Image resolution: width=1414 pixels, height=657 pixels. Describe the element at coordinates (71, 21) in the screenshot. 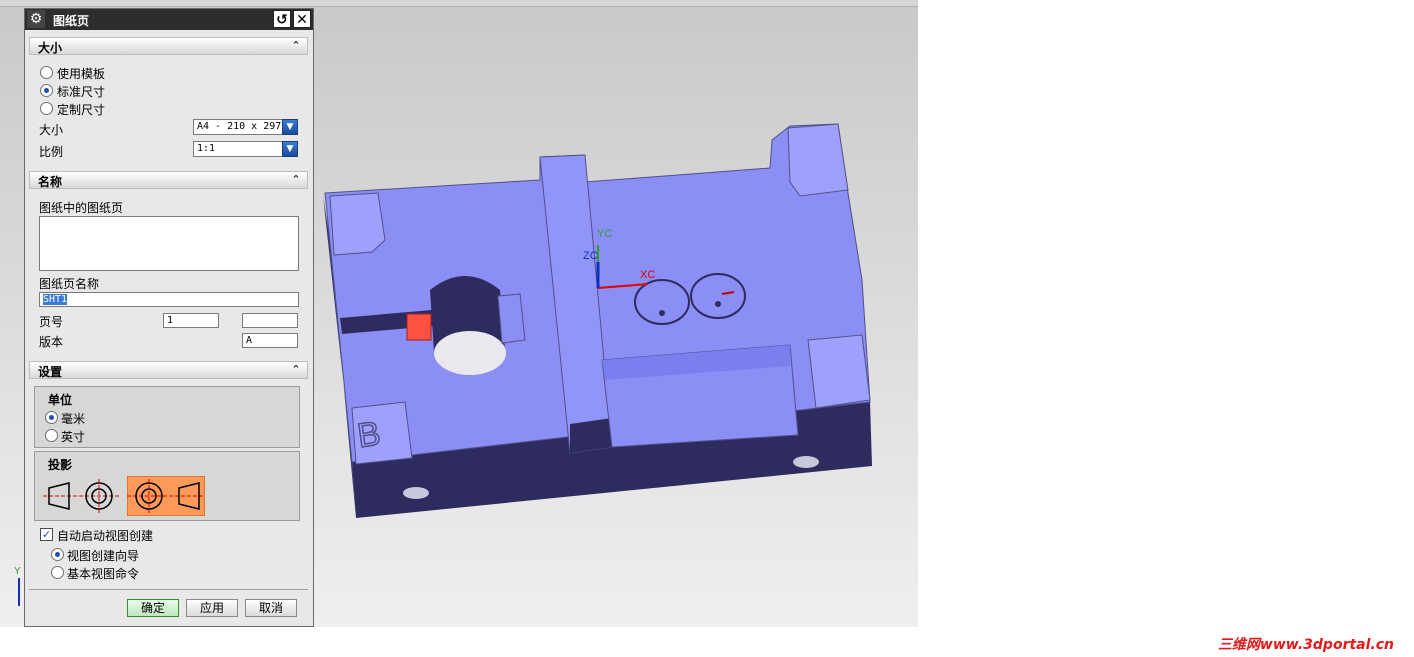

I see `dialog-title: 图纸页` at that location.